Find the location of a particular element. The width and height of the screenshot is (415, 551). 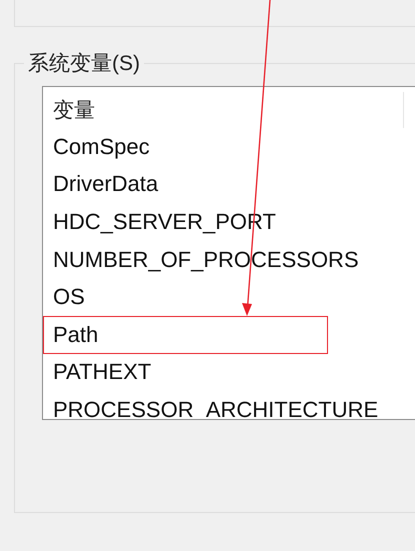

variable-name: PATHEXT is located at coordinates (102, 372).